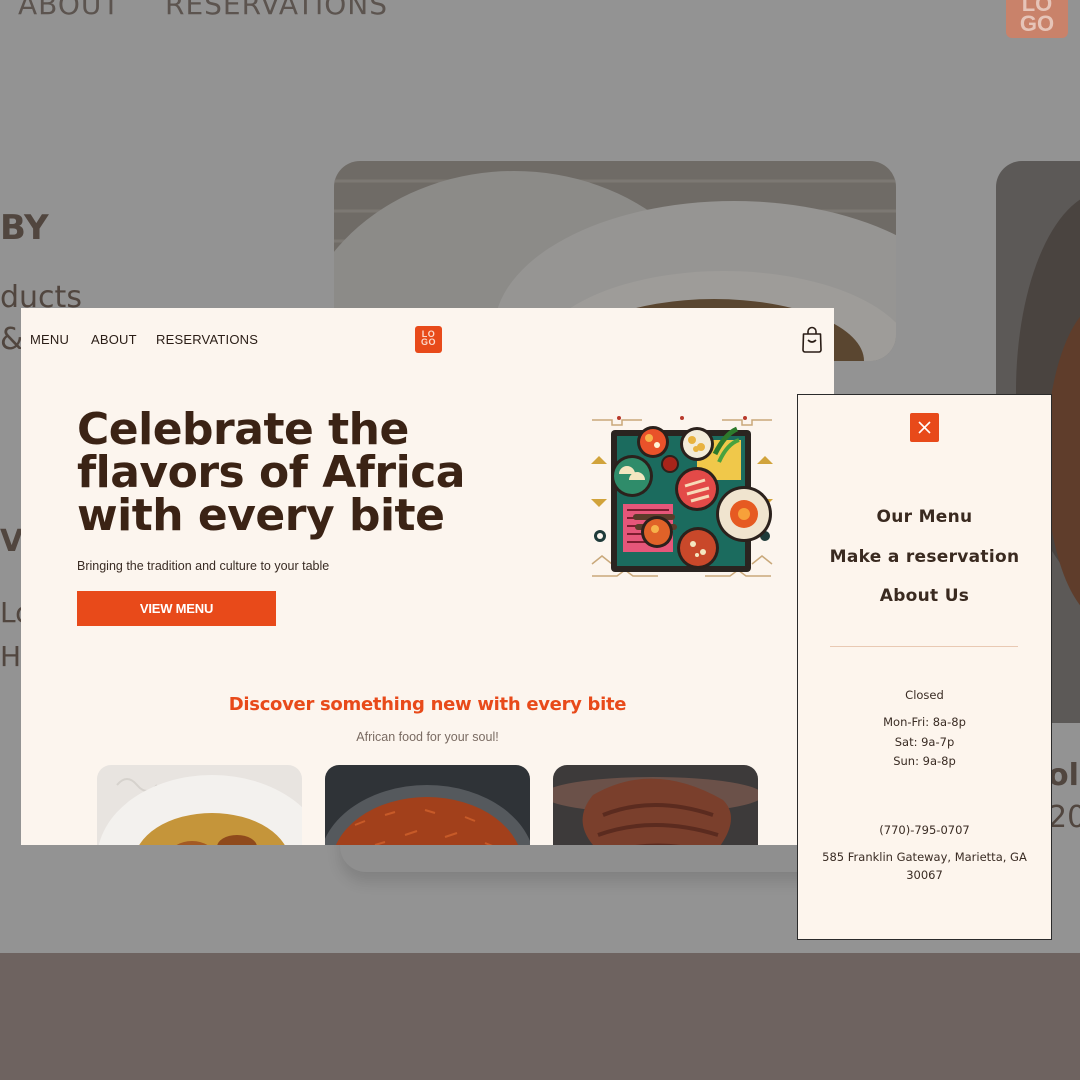 The height and width of the screenshot is (1080, 1080). I want to click on bg-text-fragment: oll, so click(1064, 775).